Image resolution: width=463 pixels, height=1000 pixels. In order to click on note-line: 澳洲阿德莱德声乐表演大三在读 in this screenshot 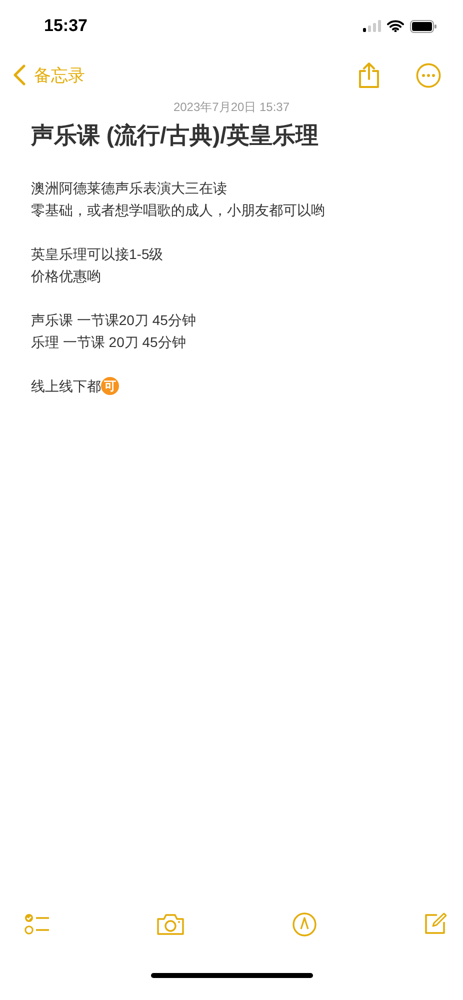, I will do `click(129, 188)`.